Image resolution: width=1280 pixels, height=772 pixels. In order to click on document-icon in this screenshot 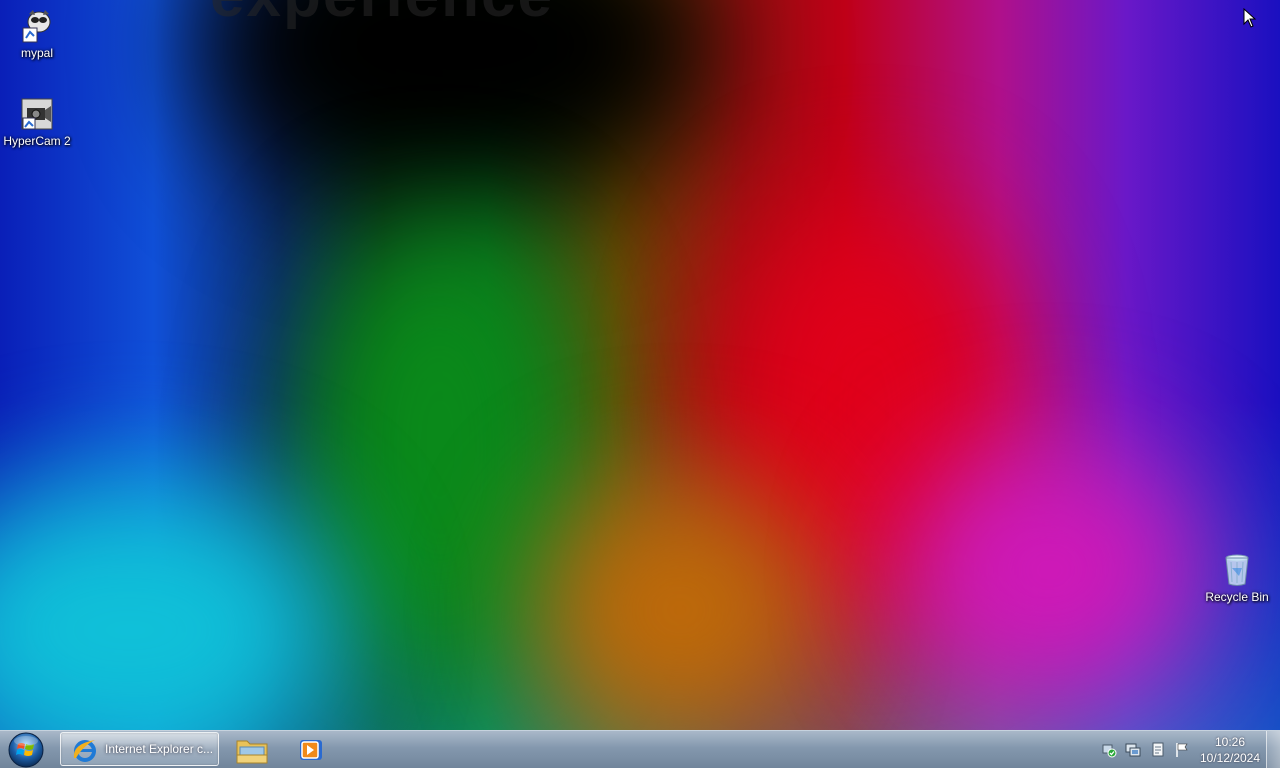, I will do `click(1158, 749)`.